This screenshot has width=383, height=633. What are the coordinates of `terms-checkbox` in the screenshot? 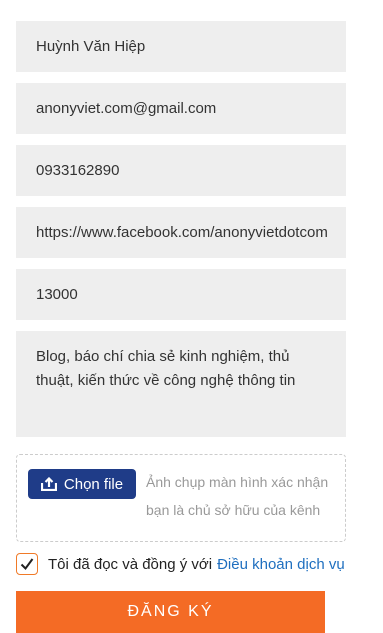 It's located at (27, 564).